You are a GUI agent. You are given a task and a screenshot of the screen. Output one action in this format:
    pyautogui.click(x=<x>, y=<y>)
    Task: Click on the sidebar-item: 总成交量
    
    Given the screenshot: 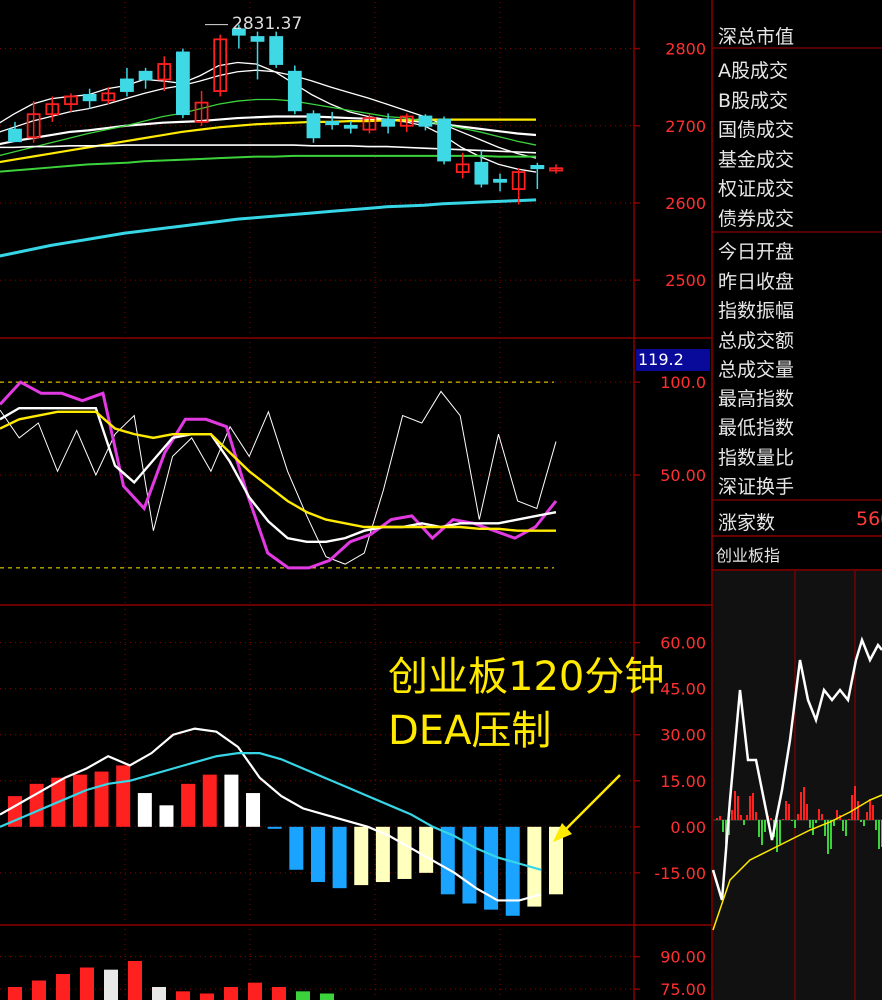 What is the action you would take?
    pyautogui.click(x=756, y=370)
    